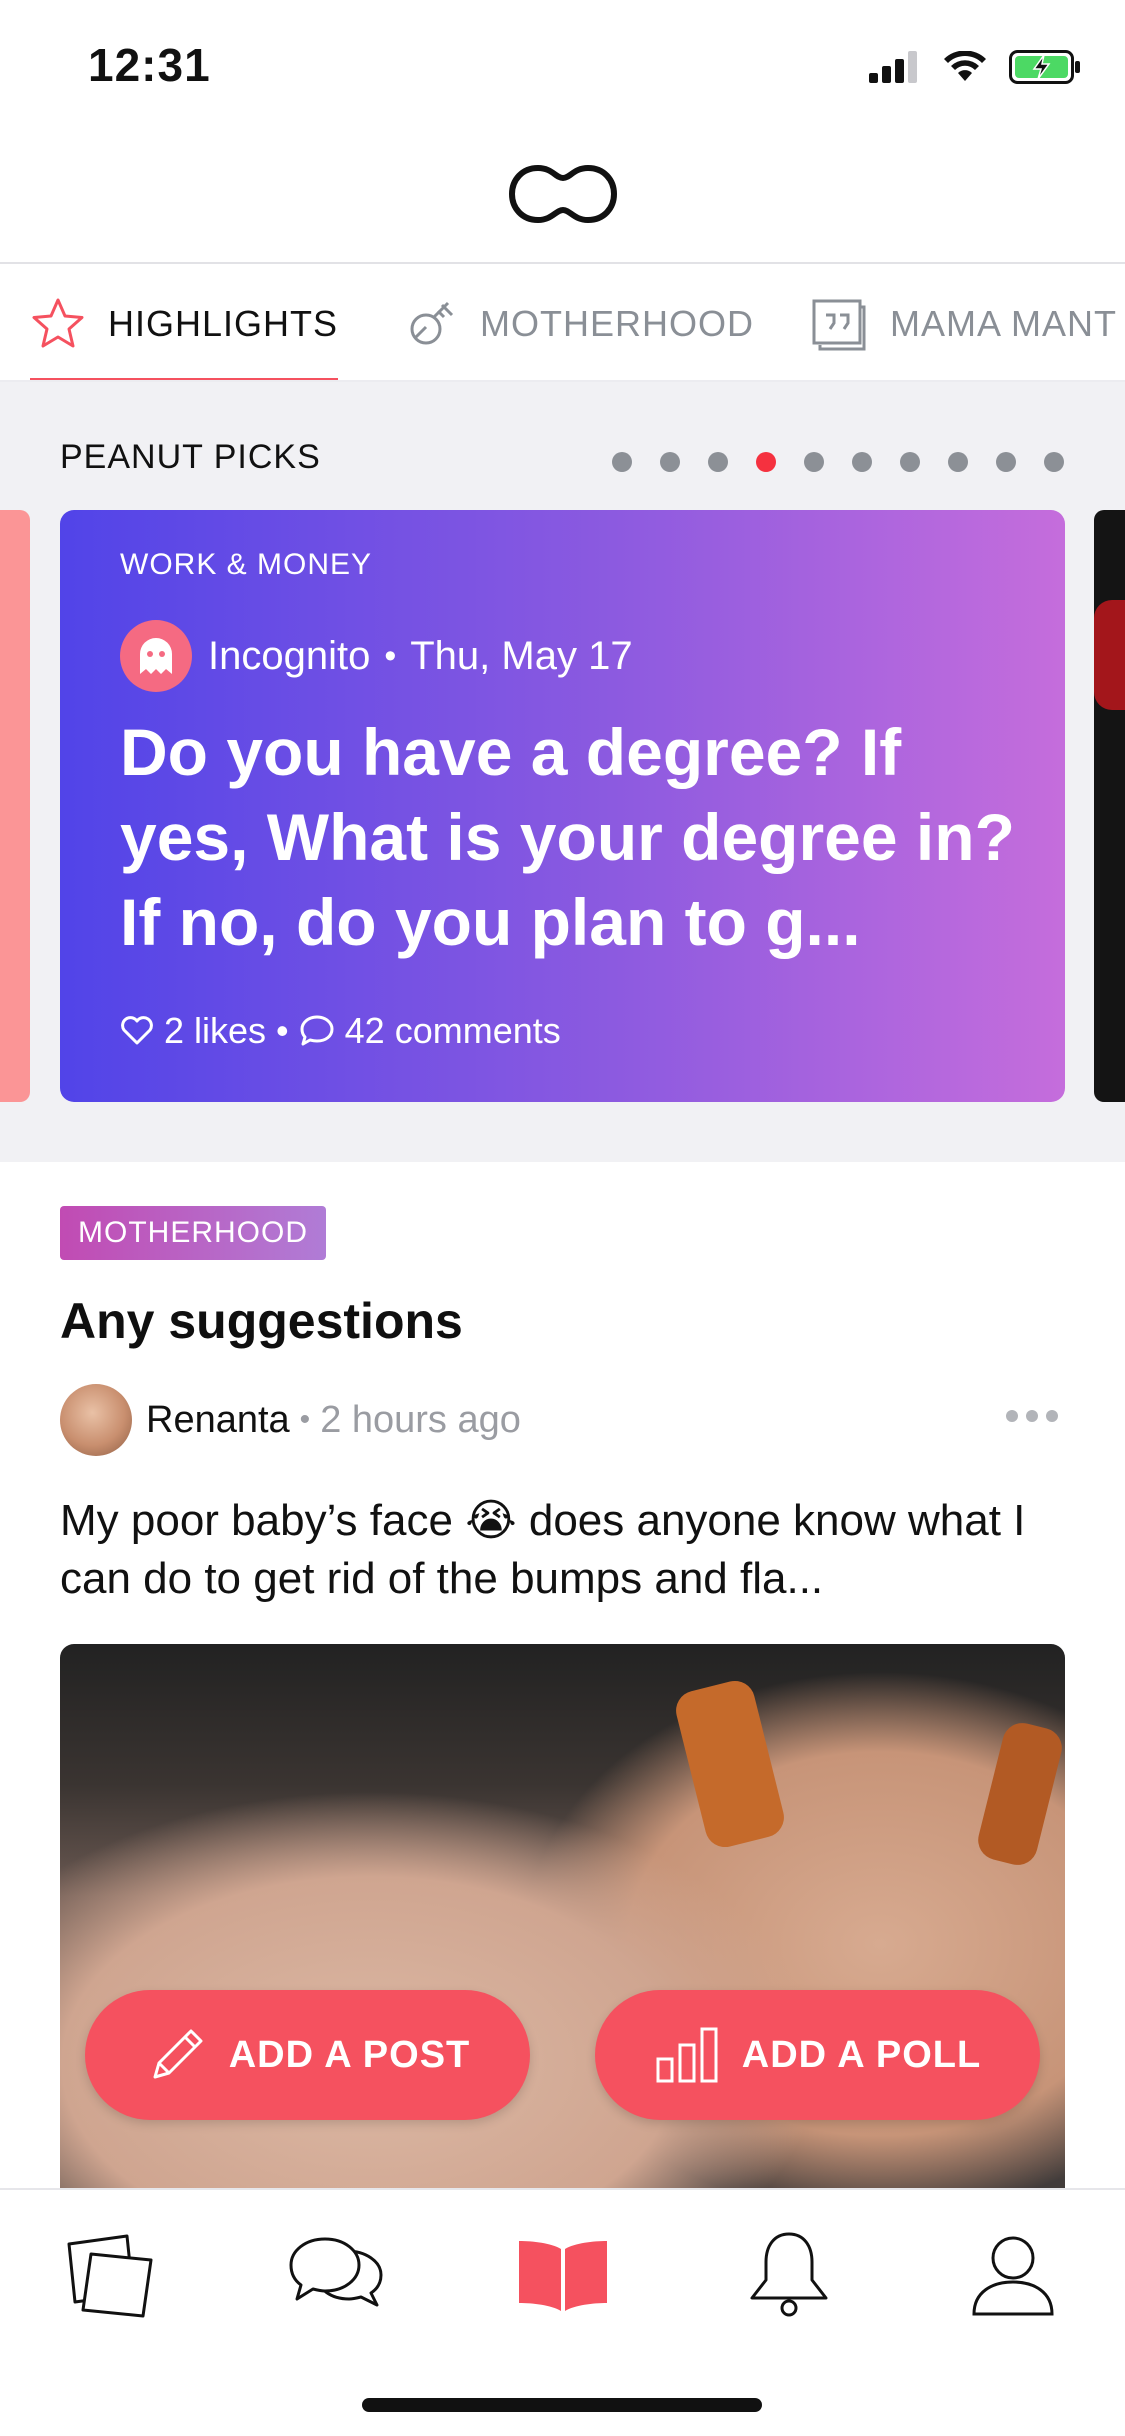 This screenshot has height=2436, width=1125. Describe the element at coordinates (420, 1419) in the screenshot. I see `post-timestamp: 2 hours ago` at that location.